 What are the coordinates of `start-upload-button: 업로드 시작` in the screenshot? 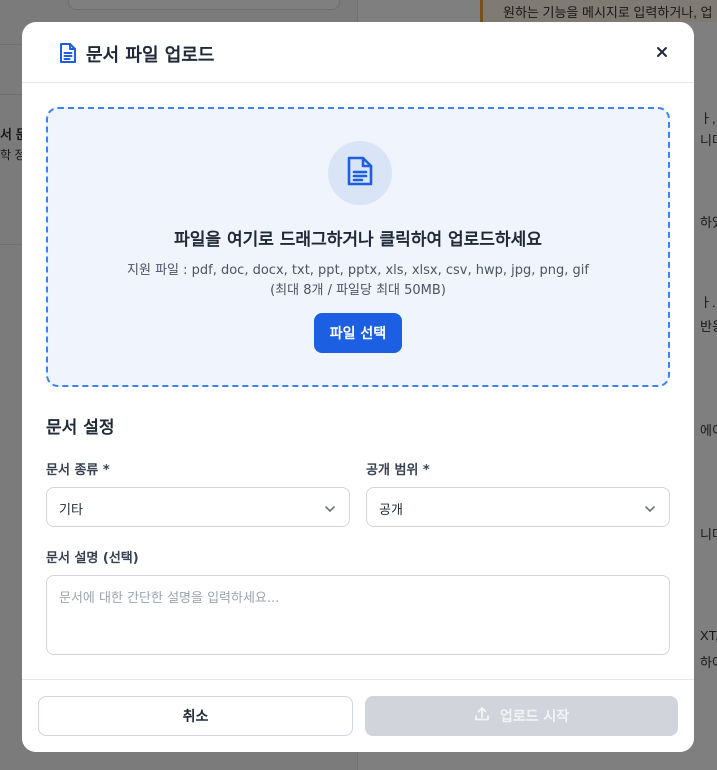 It's located at (521, 716).